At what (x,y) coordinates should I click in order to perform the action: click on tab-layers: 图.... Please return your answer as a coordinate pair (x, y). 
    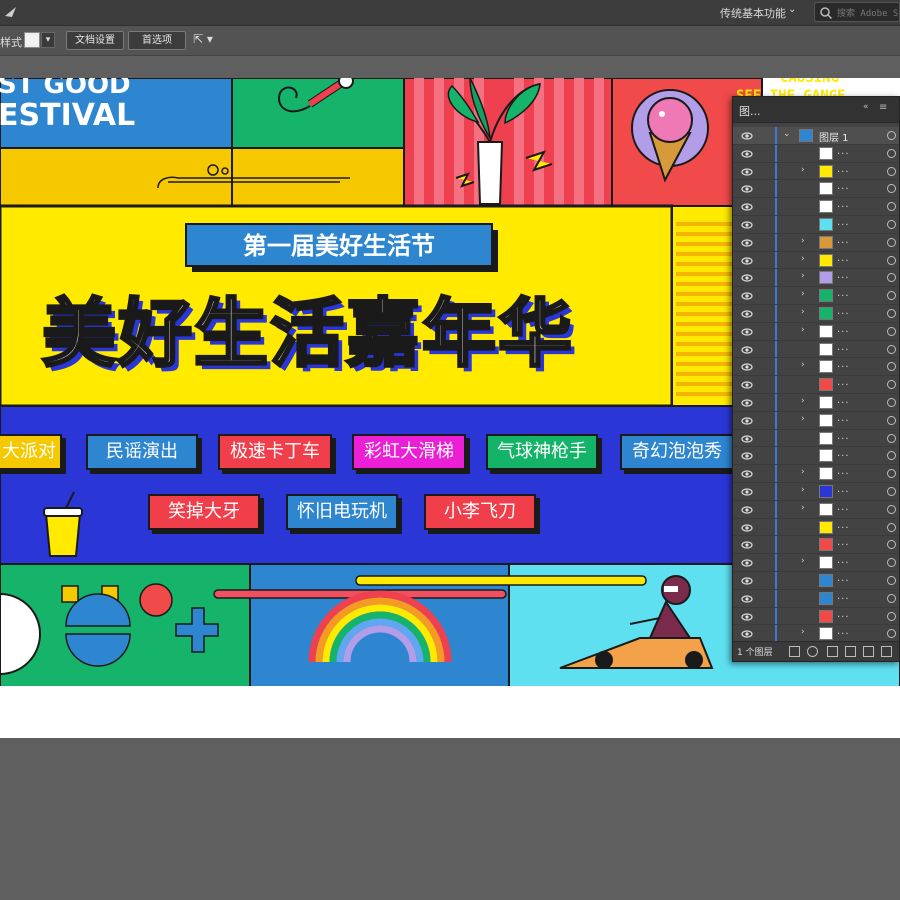
    Looking at the image, I should click on (750, 111).